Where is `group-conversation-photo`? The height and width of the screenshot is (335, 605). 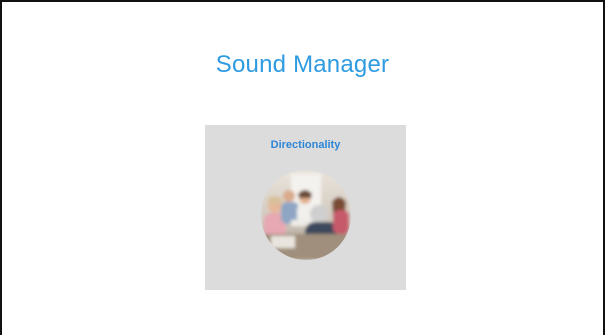 group-conversation-photo is located at coordinates (306, 215).